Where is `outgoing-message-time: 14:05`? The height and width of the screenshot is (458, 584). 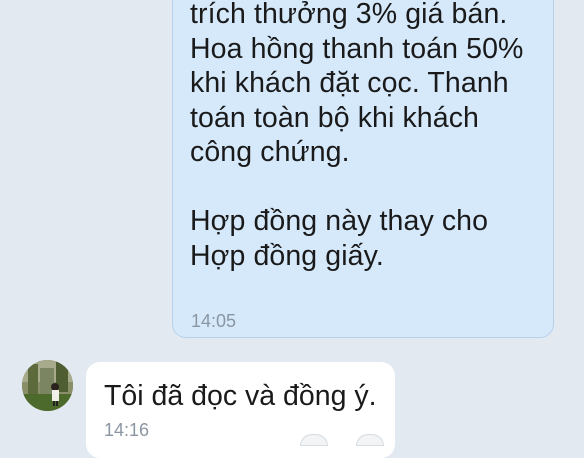
outgoing-message-time: 14:05 is located at coordinates (214, 321).